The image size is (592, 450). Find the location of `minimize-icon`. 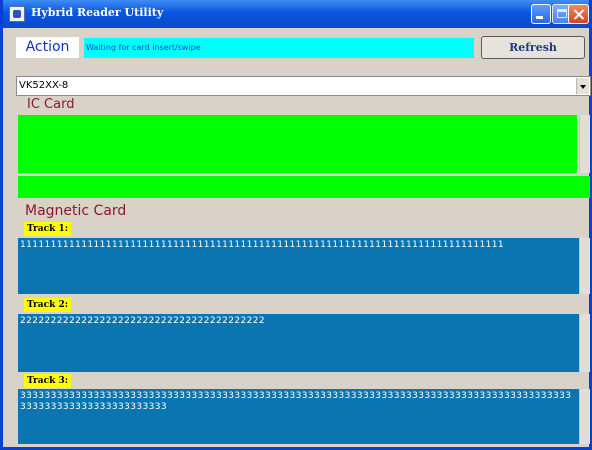

minimize-icon is located at coordinates (541, 14).